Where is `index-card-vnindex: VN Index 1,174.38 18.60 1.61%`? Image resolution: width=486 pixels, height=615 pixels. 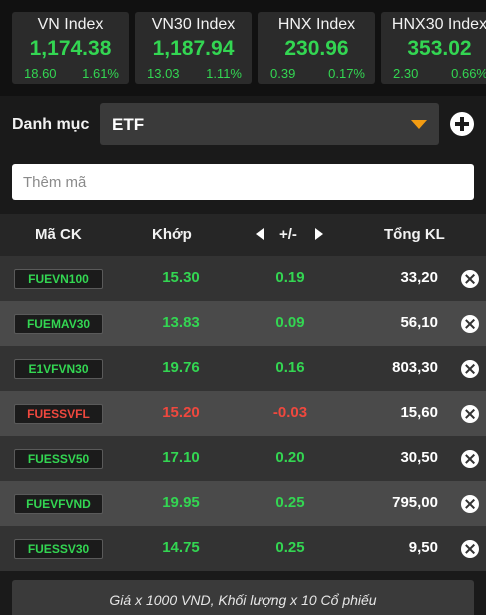
index-card-vnindex: VN Index 1,174.38 18.60 1.61% is located at coordinates (70, 48).